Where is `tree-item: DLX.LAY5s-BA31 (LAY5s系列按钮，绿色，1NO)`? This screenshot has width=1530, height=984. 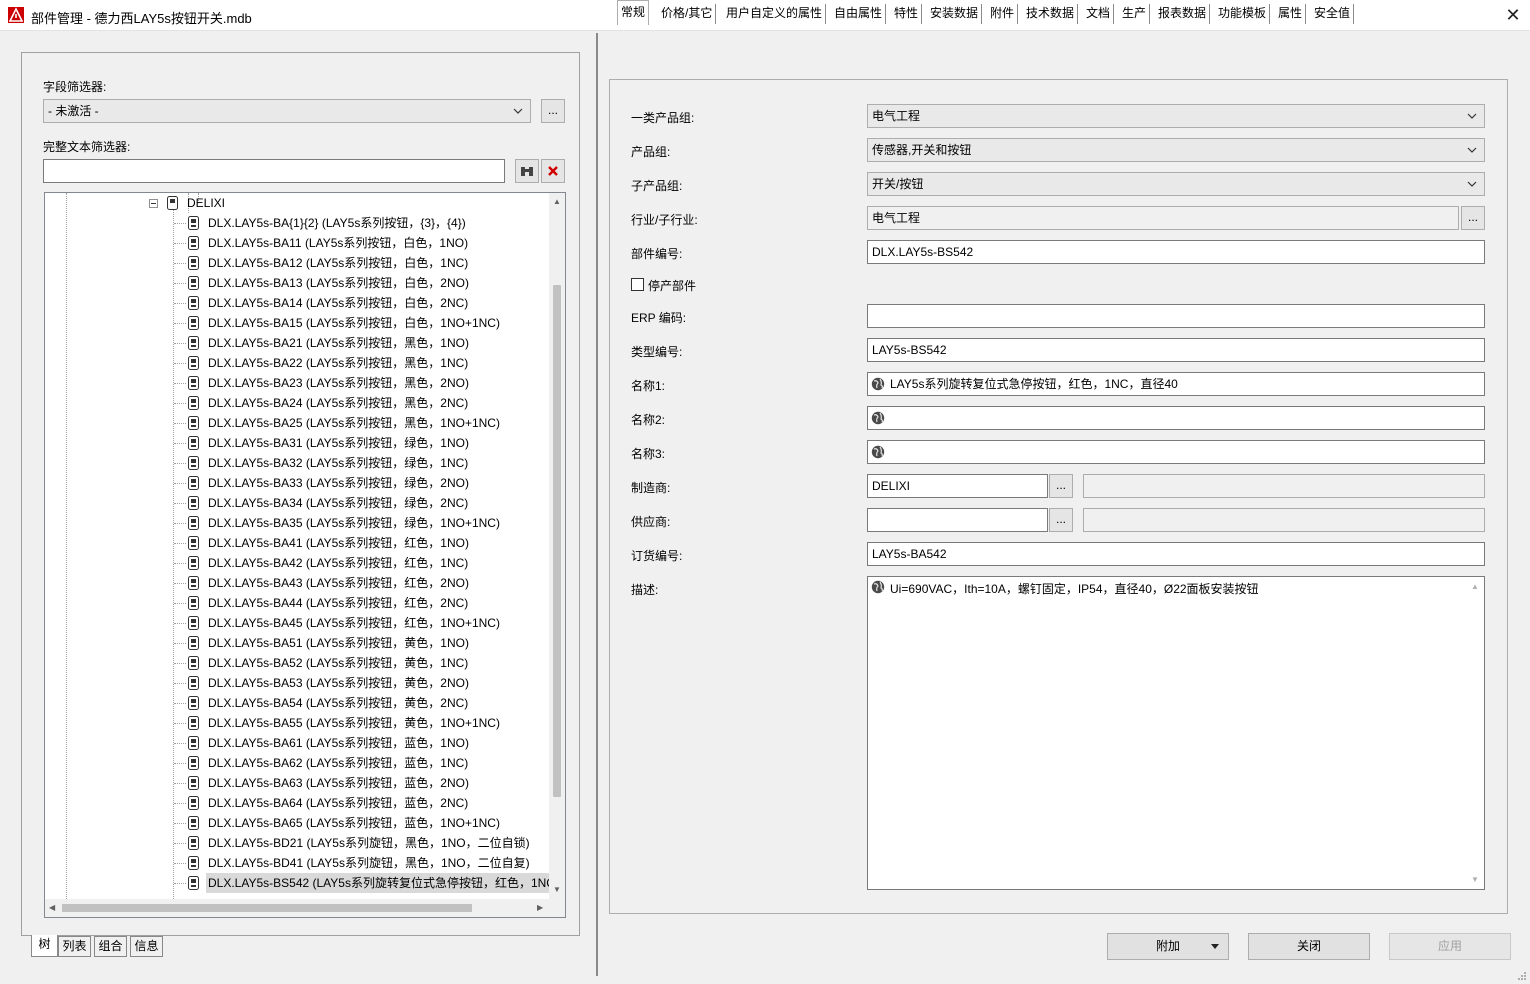 tree-item: DLX.LAY5s-BA31 (LAY5s系列按钮，绿色，1NO) is located at coordinates (297, 443).